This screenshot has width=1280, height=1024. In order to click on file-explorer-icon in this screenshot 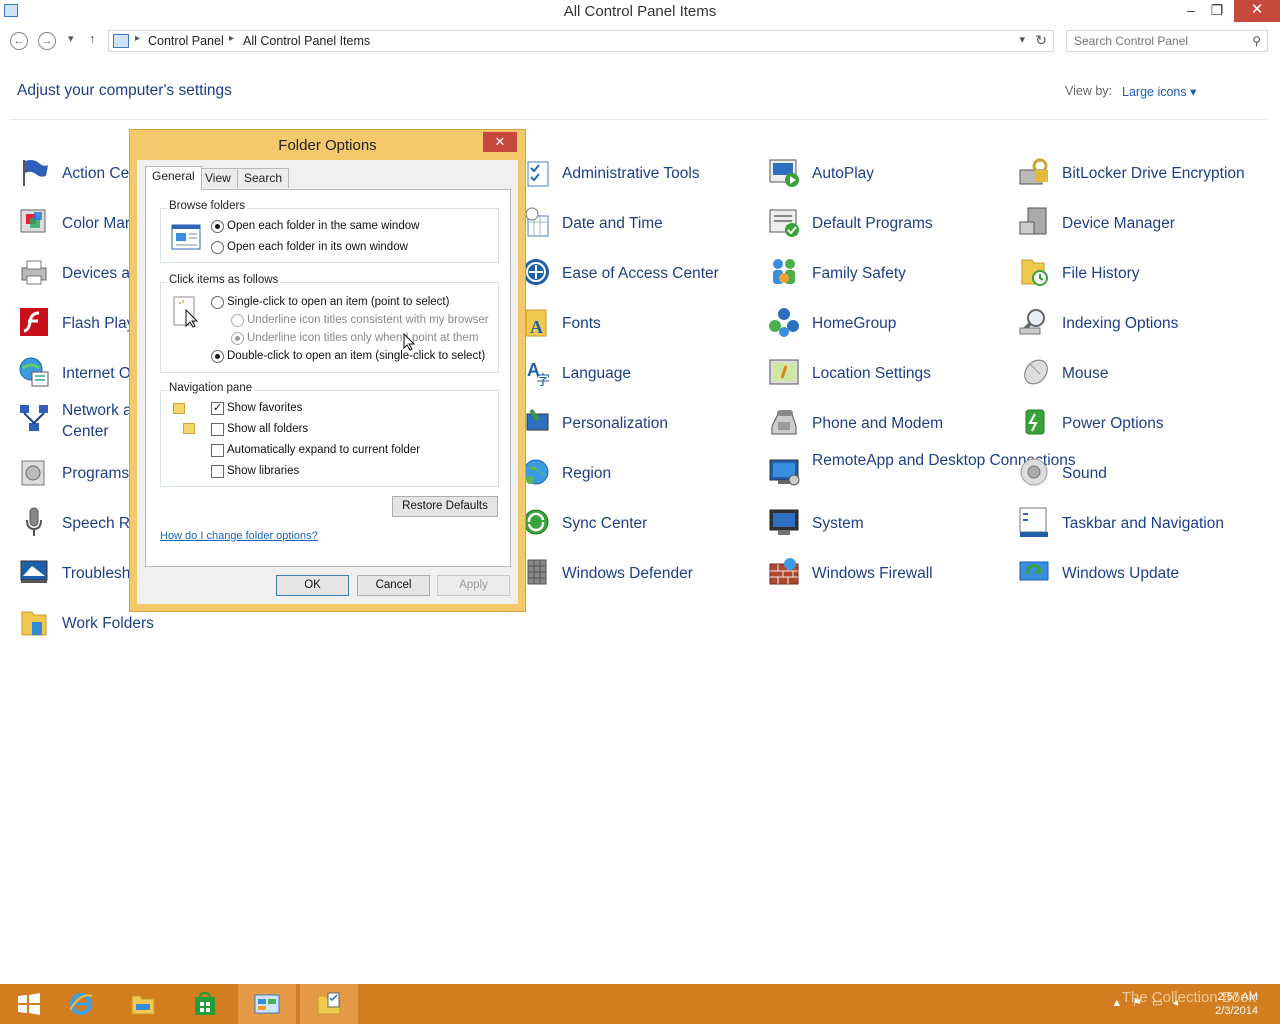, I will do `click(143, 1005)`.